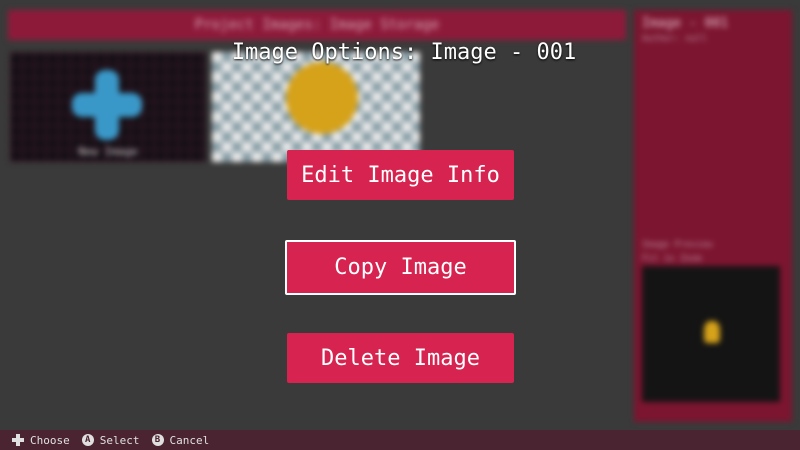 The image size is (800, 450). Describe the element at coordinates (119, 440) in the screenshot. I see `hint-select-label: Select` at that location.